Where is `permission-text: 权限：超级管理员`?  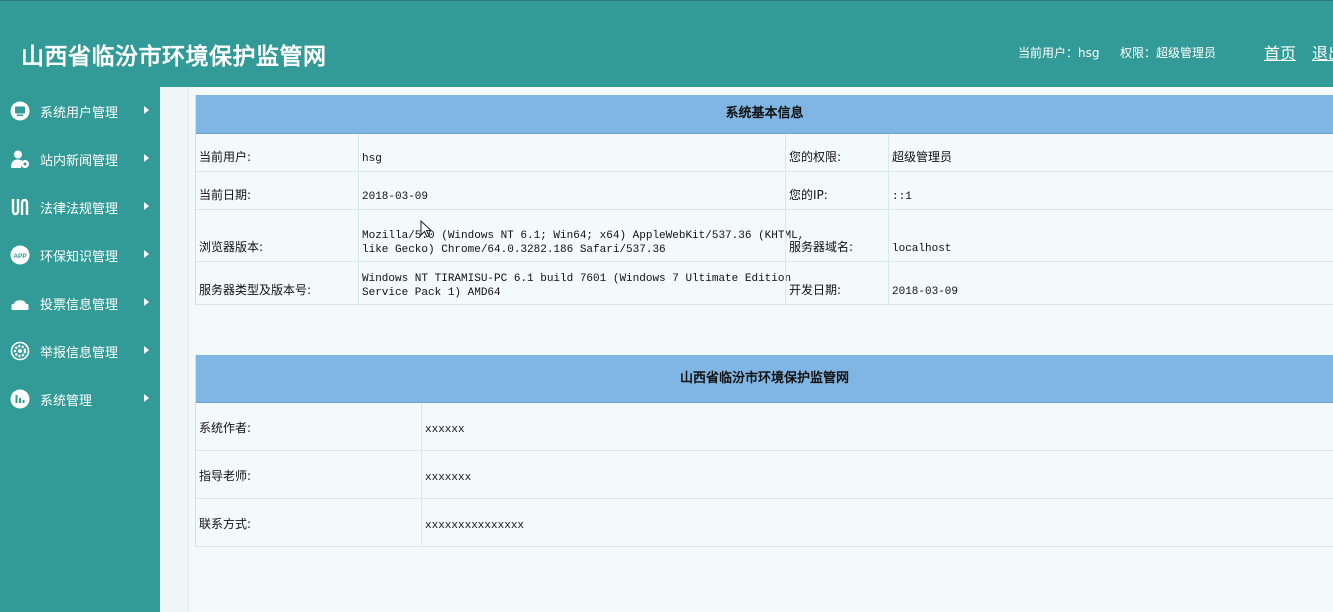 permission-text: 权限：超级管理员 is located at coordinates (1168, 53).